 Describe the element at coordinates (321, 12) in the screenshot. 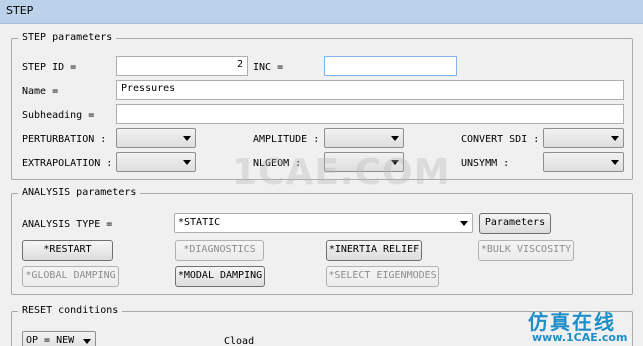

I see `title-bar: STEP` at that location.